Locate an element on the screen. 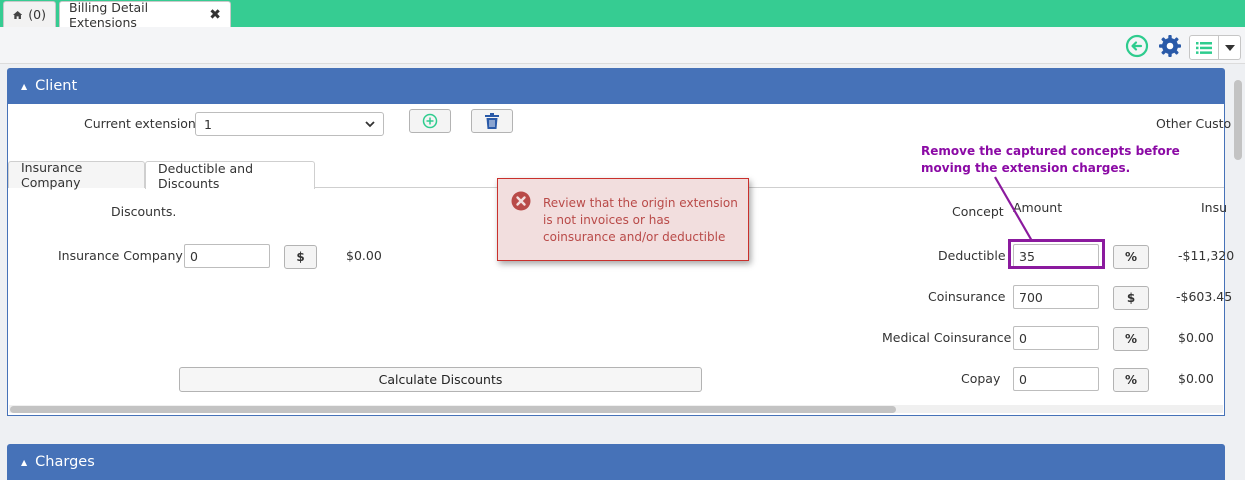 The image size is (1245, 480). home-icon is located at coordinates (18, 14).